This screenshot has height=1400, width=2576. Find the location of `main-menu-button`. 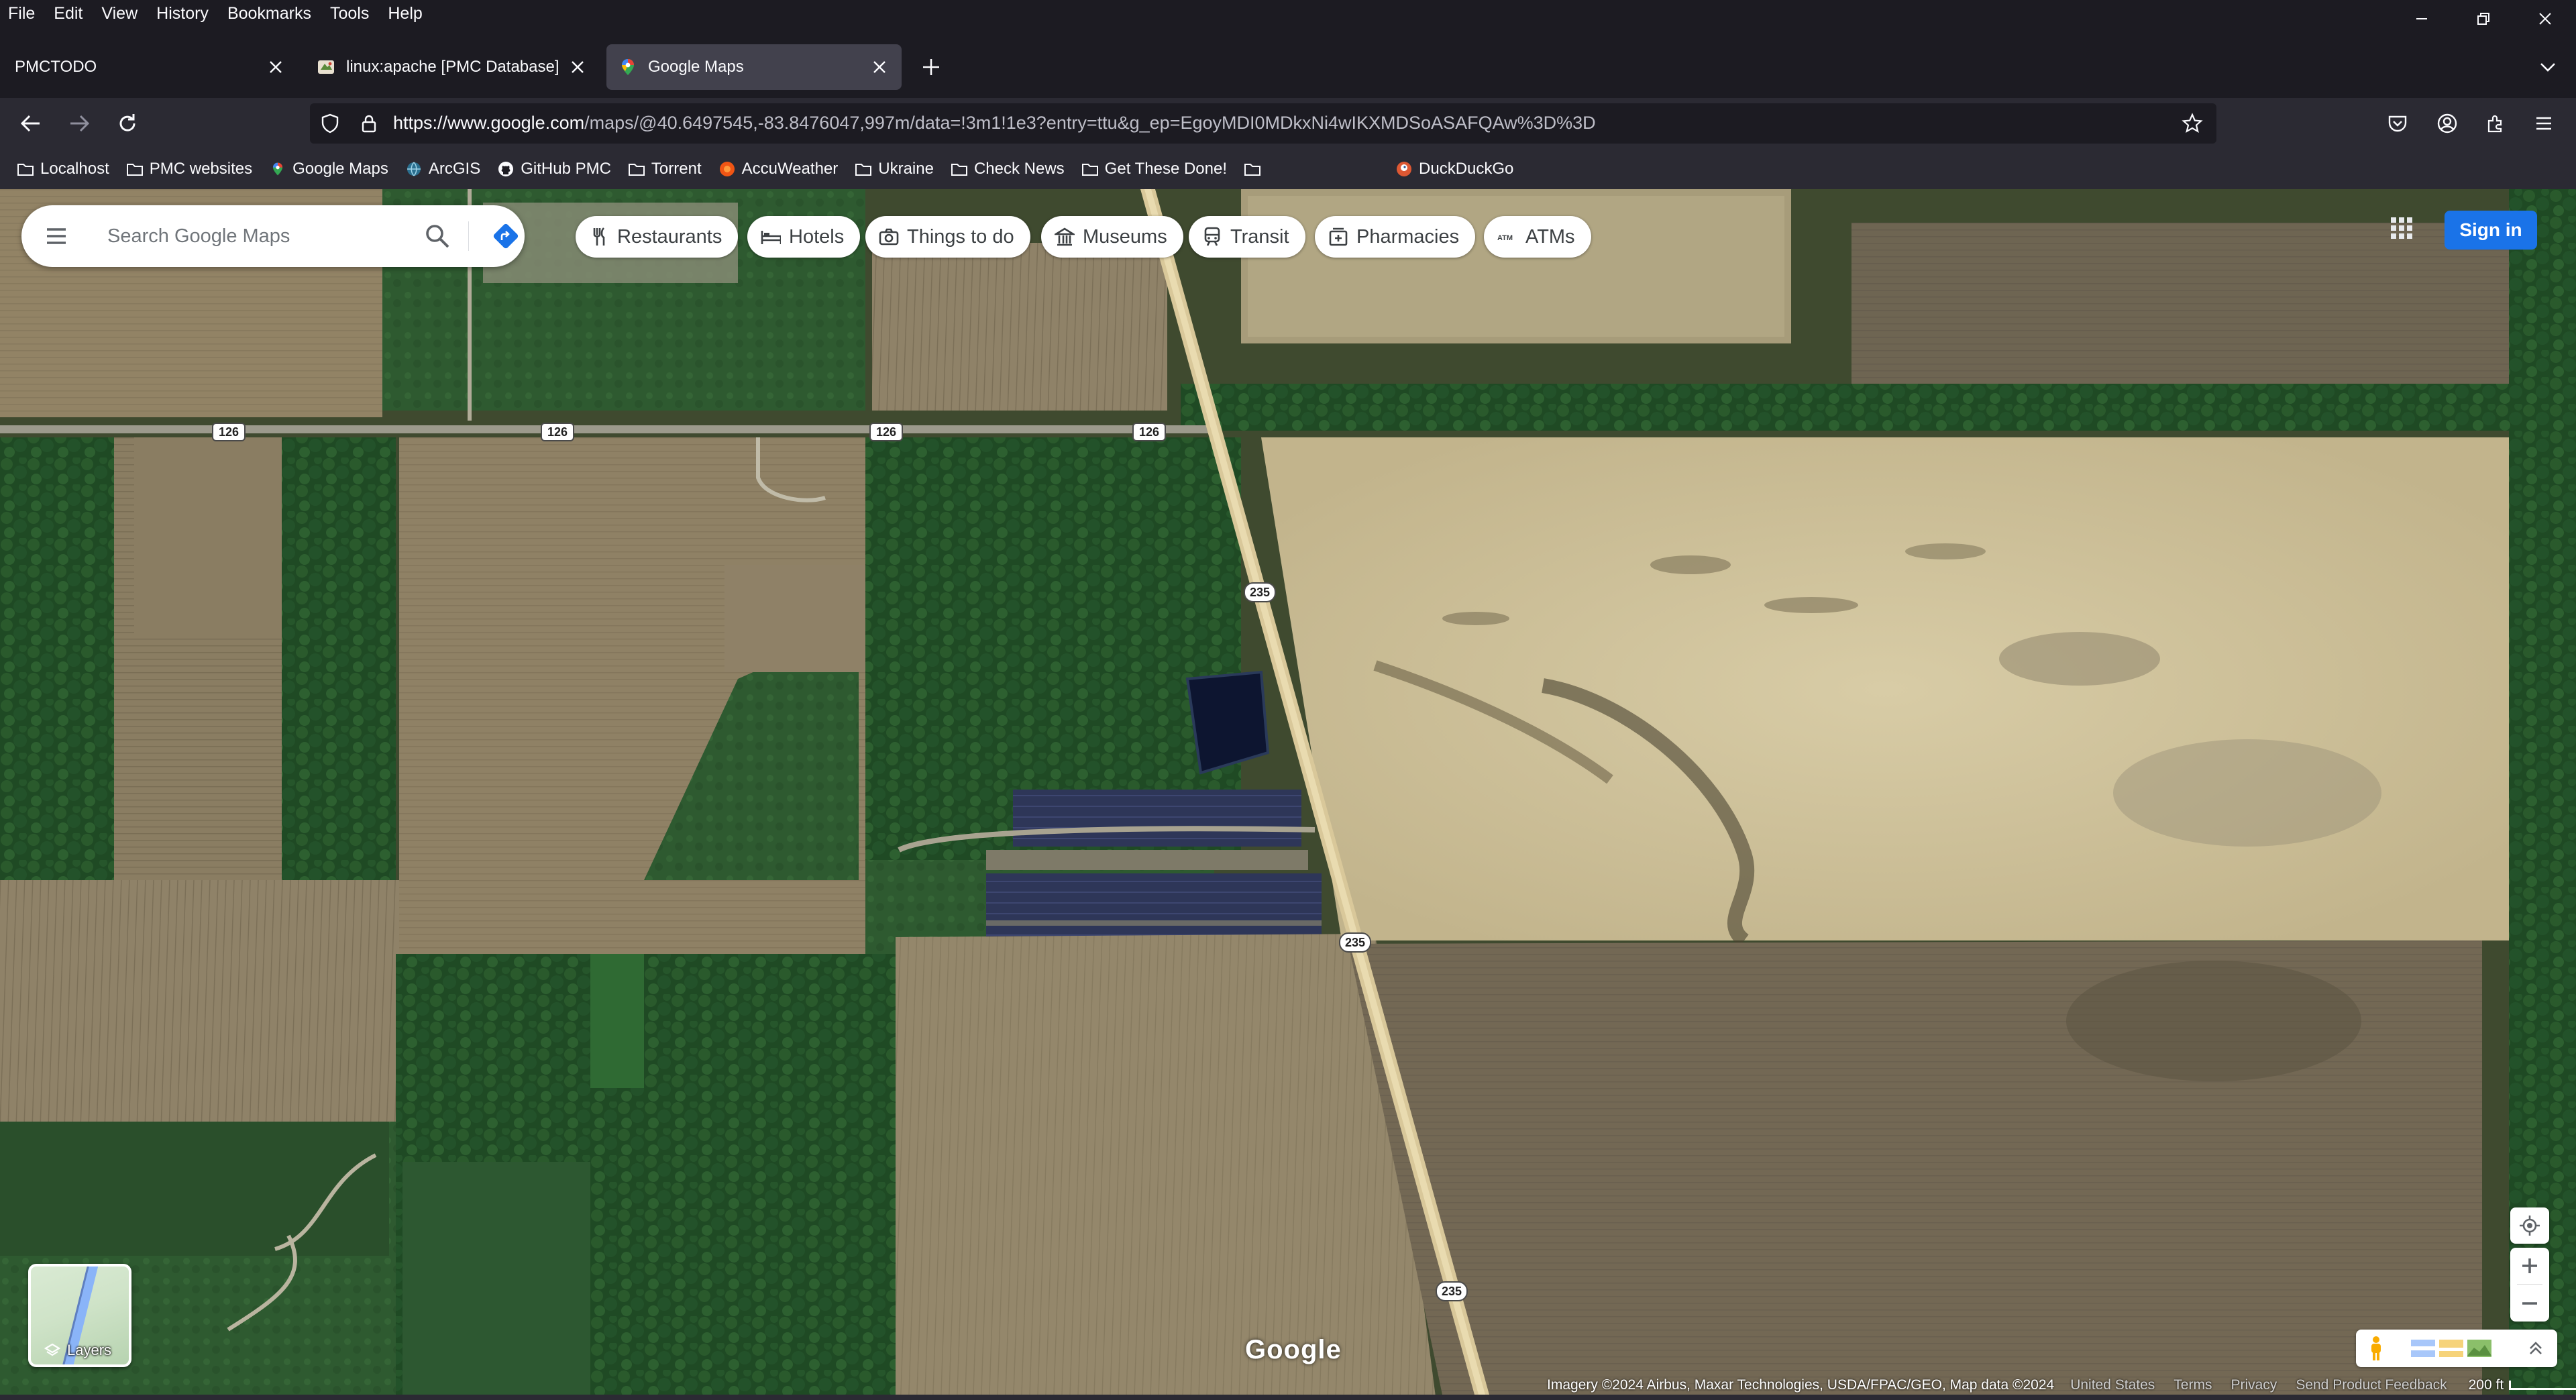

main-menu-button is located at coordinates (56, 236).